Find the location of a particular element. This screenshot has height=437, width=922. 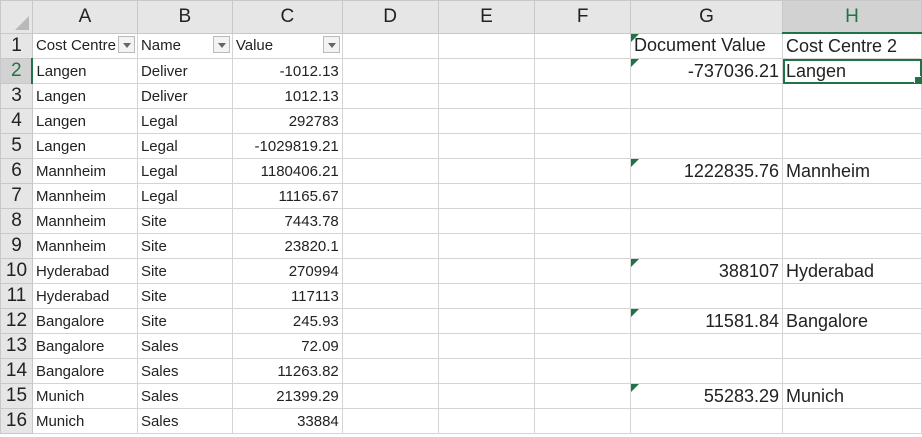

cell-A4: Langen is located at coordinates (84, 121).